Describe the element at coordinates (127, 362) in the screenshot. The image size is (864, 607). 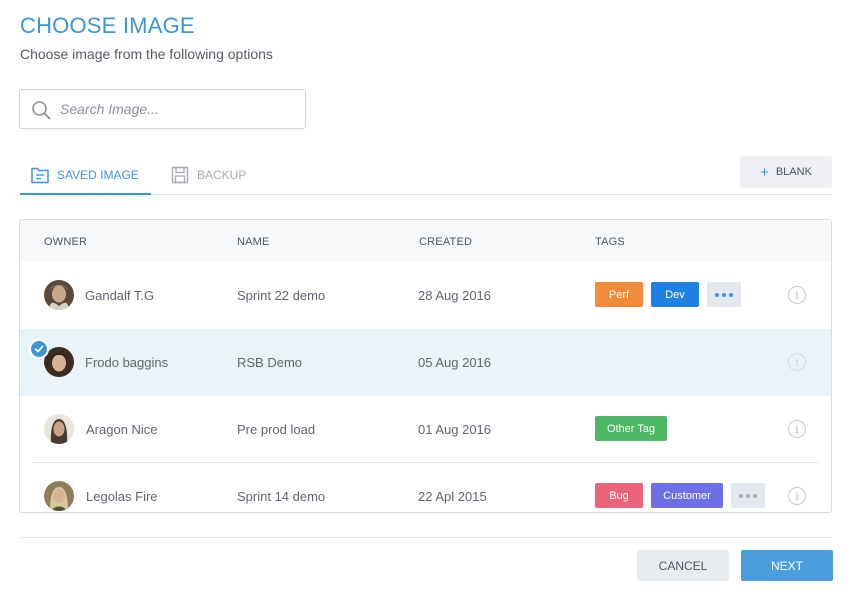
I see `owner-name: Frodo baggins` at that location.